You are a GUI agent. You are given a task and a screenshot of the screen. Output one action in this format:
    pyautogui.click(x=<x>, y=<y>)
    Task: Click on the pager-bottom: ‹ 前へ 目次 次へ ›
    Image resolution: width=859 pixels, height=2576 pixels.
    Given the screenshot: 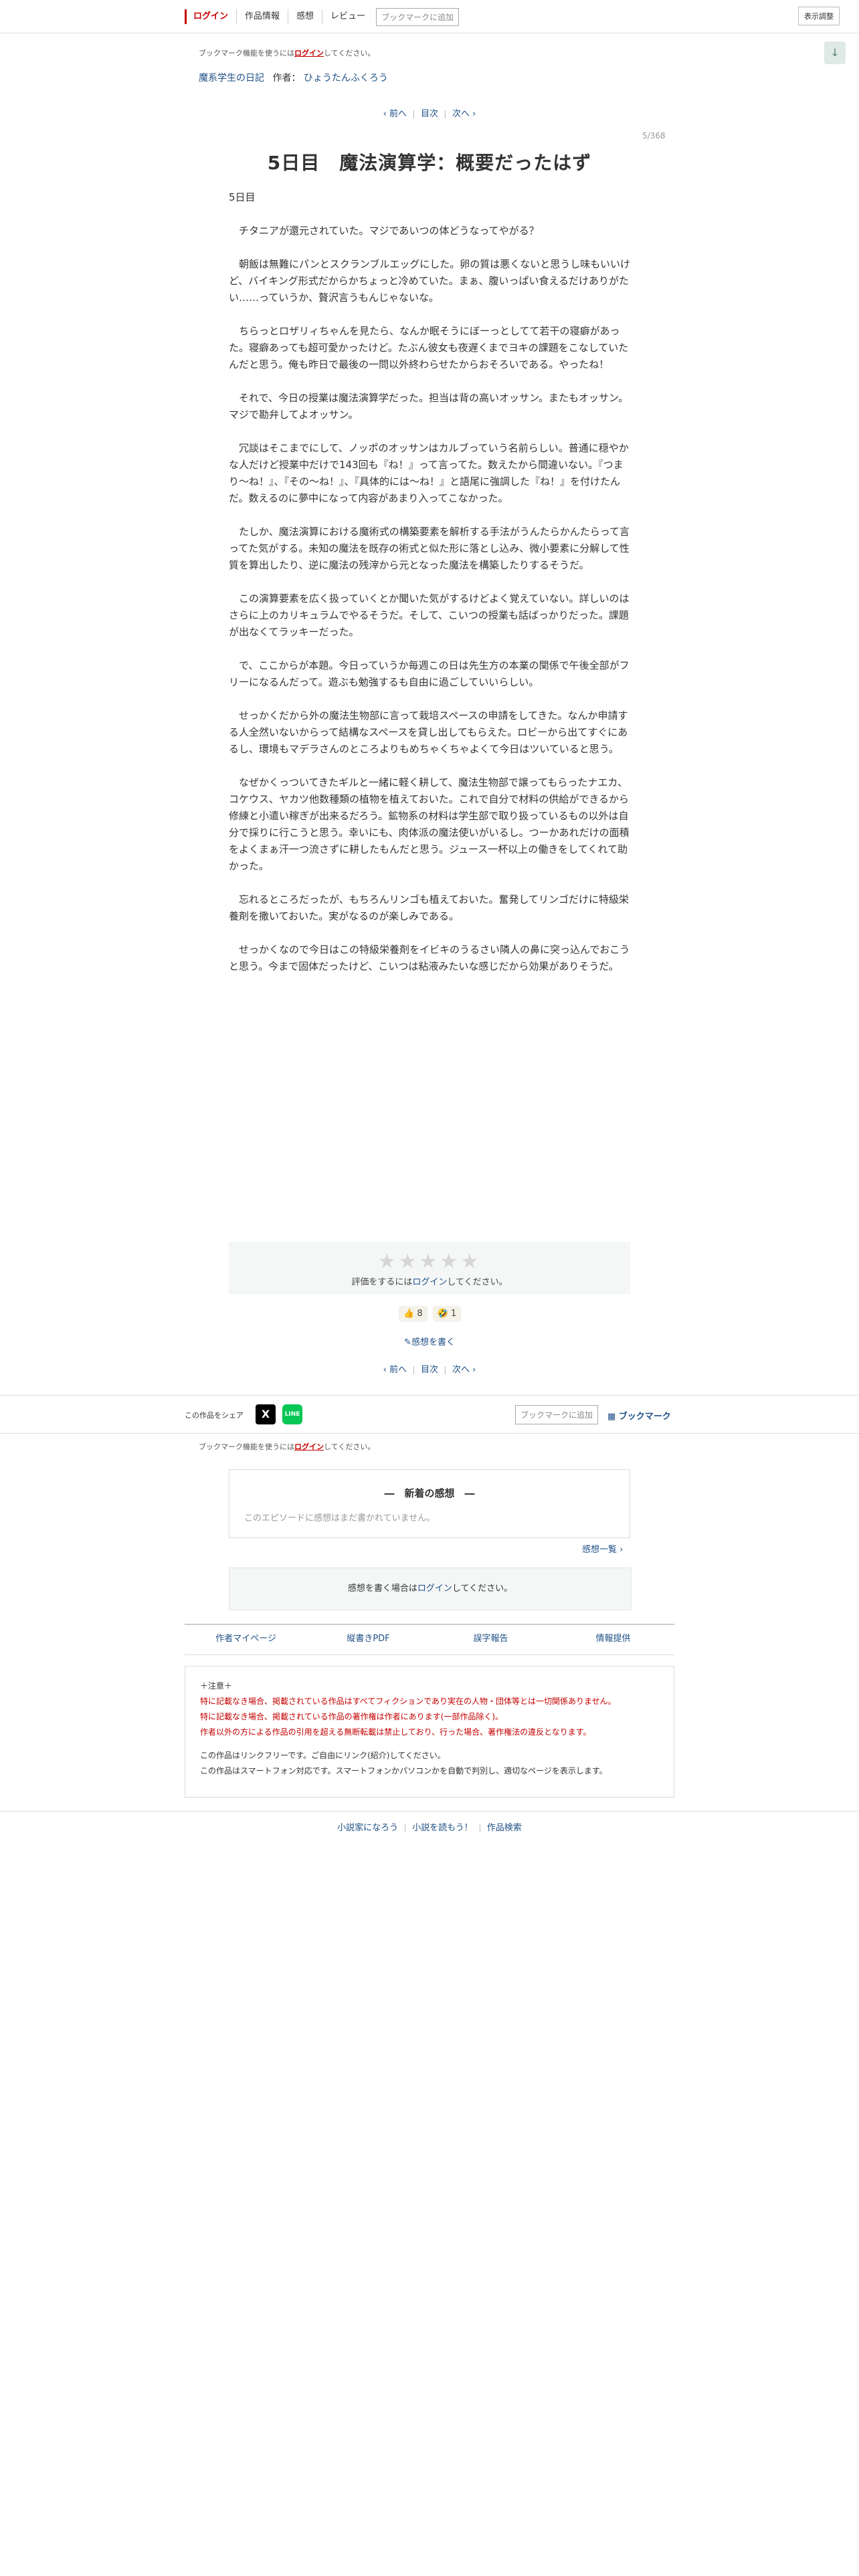 What is the action you would take?
    pyautogui.click(x=429, y=1368)
    